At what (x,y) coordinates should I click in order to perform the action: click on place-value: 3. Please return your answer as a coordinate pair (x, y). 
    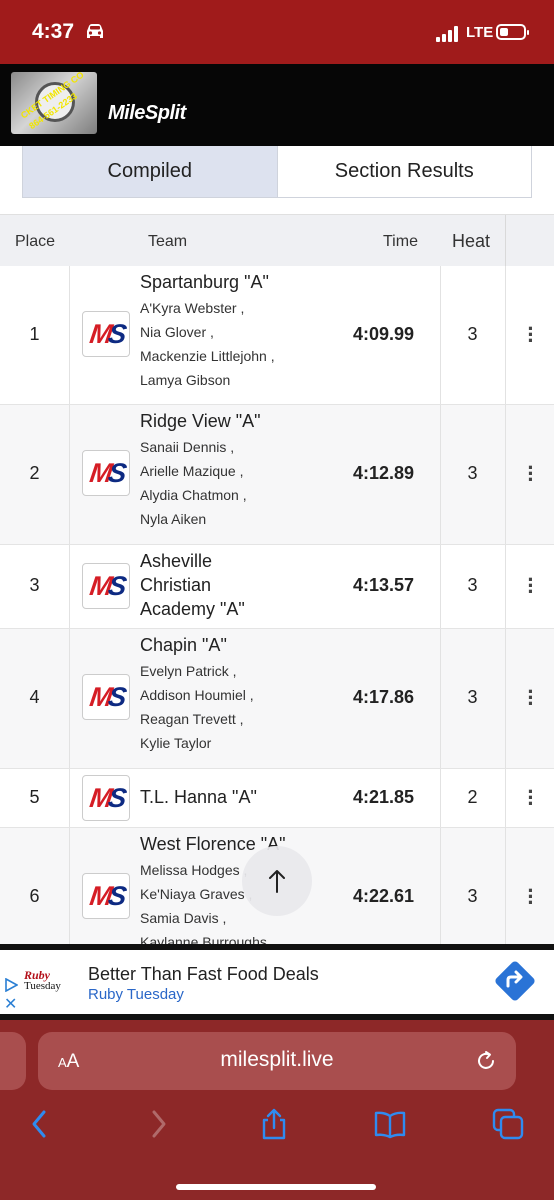
    Looking at the image, I should click on (34, 585).